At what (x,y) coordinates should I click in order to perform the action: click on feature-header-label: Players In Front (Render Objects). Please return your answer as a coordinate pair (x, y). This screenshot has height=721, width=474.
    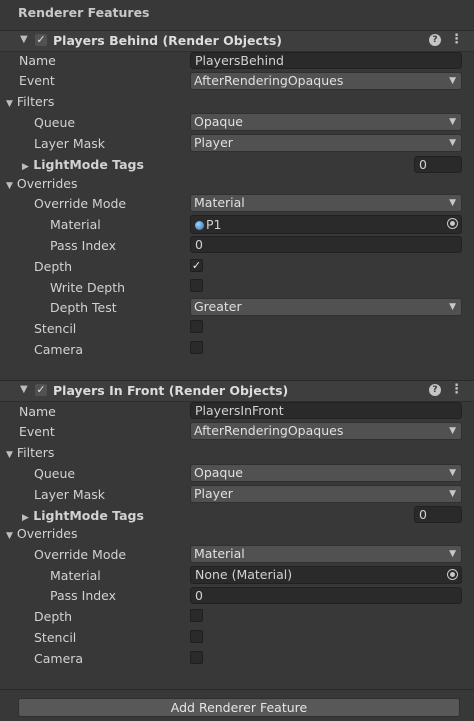
    Looking at the image, I should click on (171, 390).